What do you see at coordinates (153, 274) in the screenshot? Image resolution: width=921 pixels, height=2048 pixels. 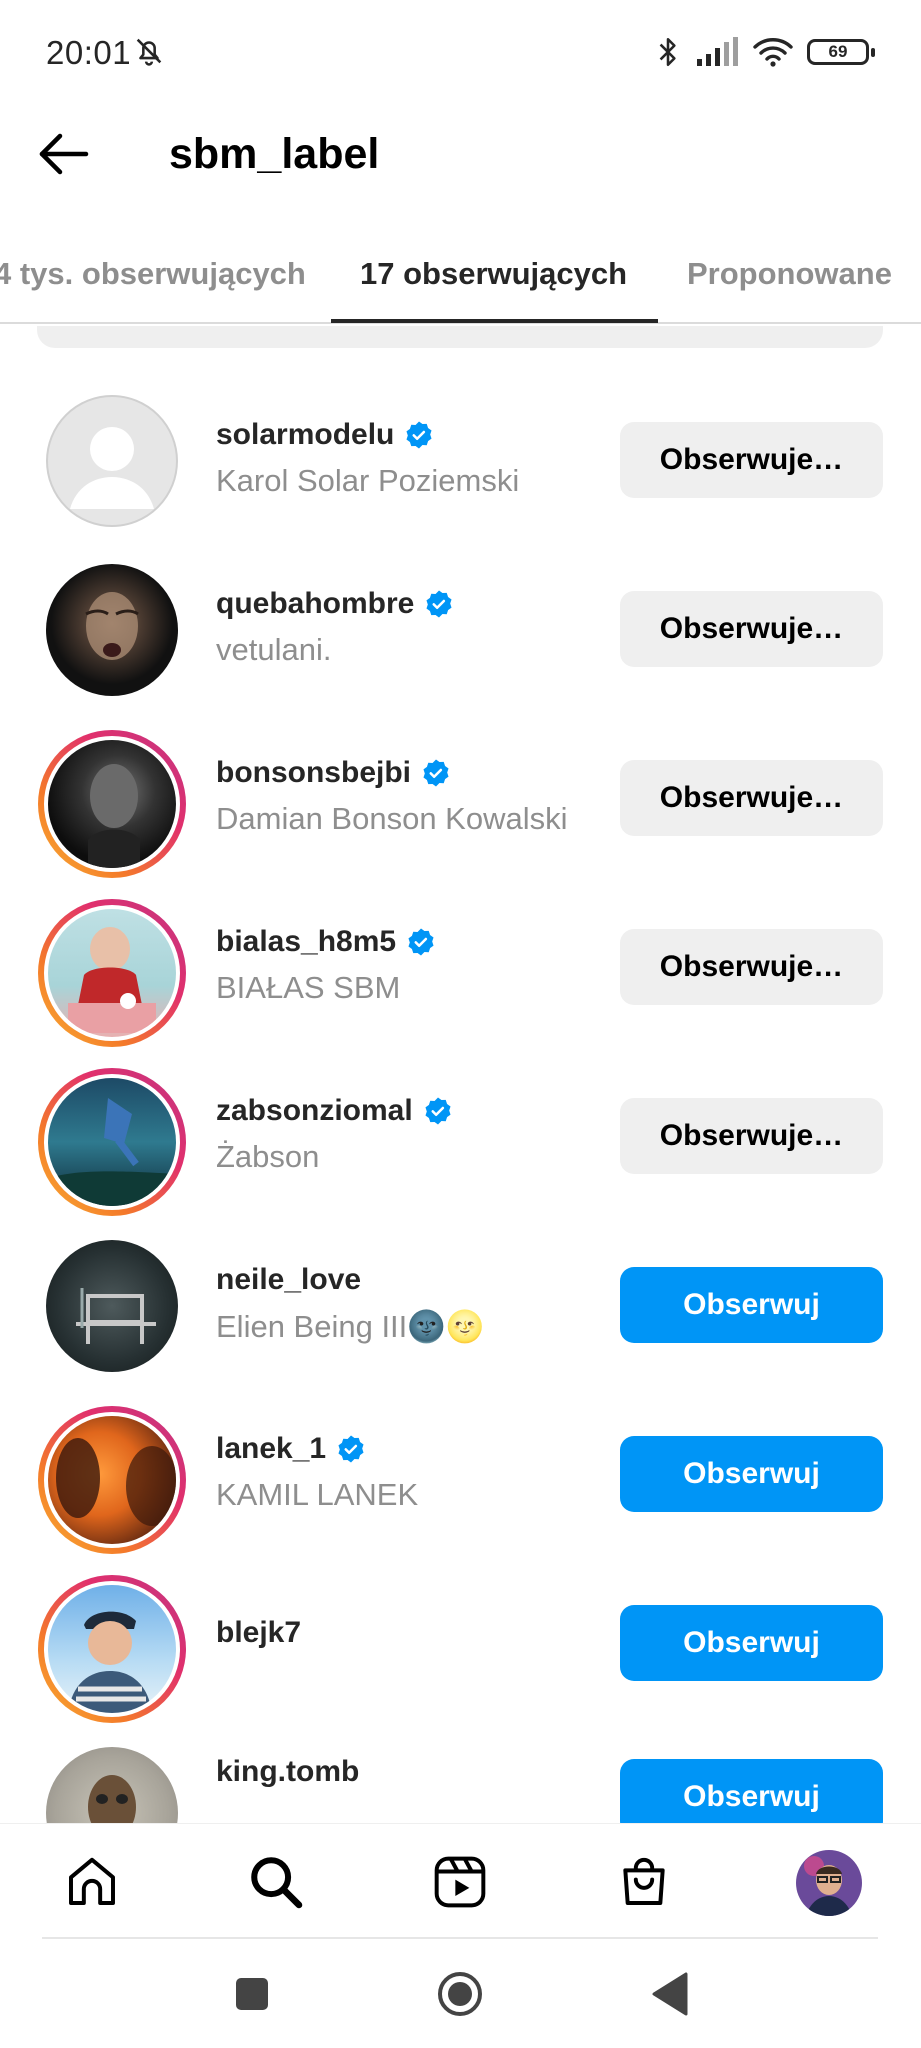 I see `tab-followers: 4 tys. obserwujących` at bounding box center [153, 274].